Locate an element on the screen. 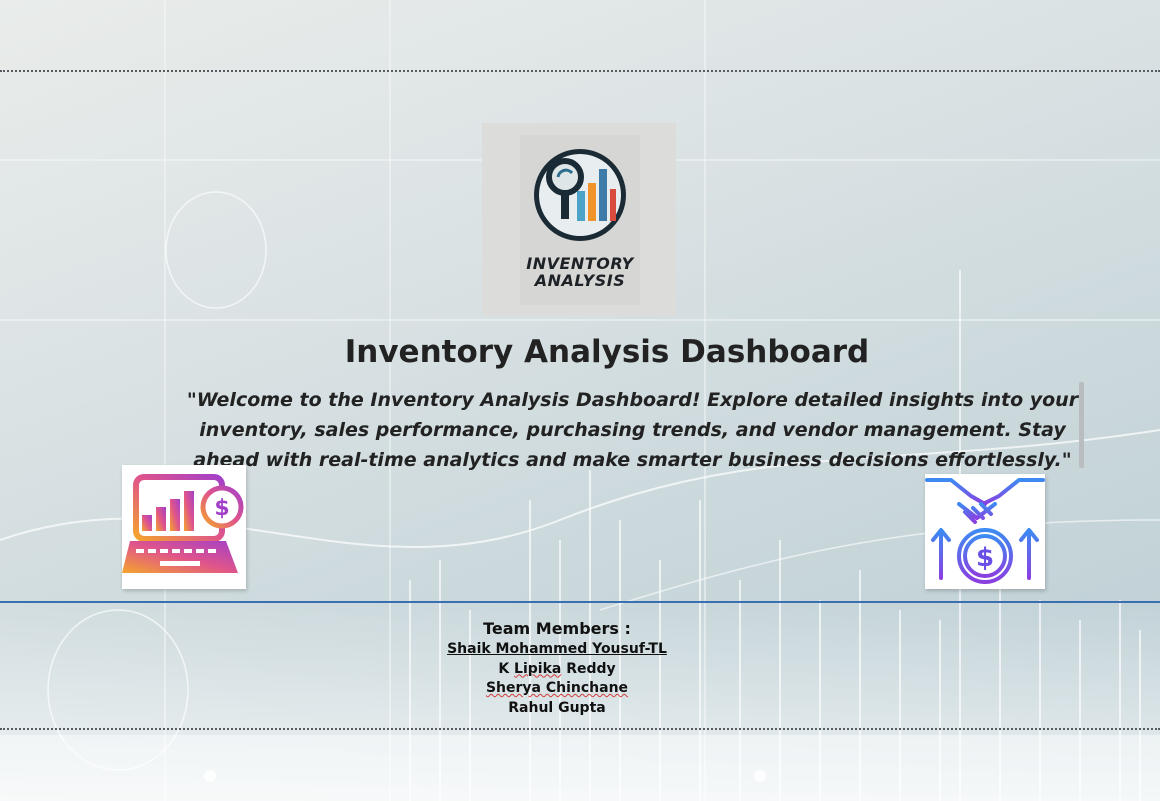 Image resolution: width=1160 pixels, height=801 pixels. laptop-growth-dollar-icon: $ is located at coordinates (184, 527).